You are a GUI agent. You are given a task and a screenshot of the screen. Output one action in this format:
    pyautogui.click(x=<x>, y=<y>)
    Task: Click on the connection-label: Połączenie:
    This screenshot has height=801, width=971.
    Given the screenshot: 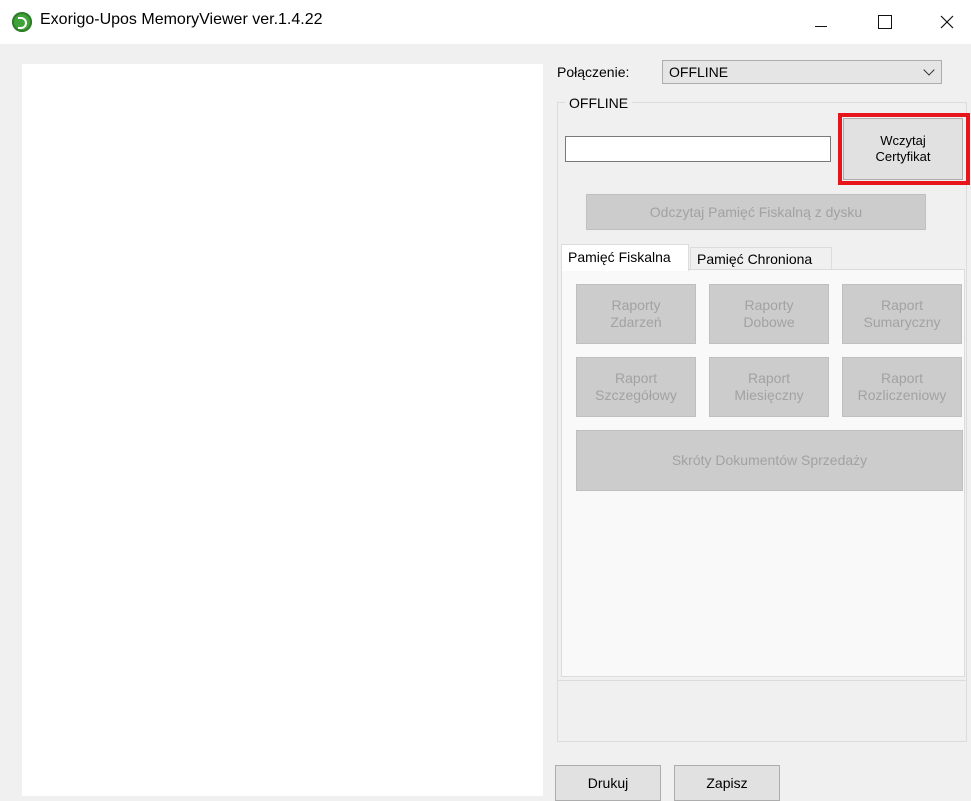 What is the action you would take?
    pyautogui.click(x=593, y=72)
    